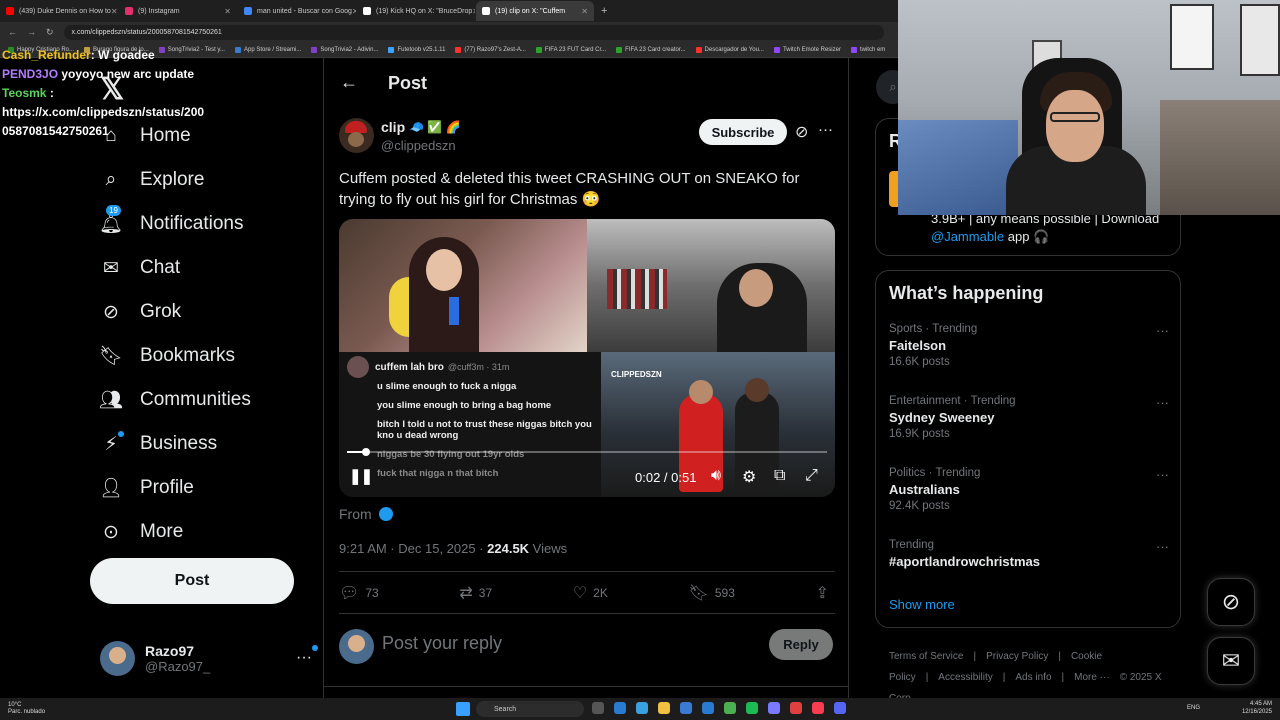  What do you see at coordinates (825, 593) in the screenshot?
I see `share-action: ⇪` at bounding box center [825, 593].